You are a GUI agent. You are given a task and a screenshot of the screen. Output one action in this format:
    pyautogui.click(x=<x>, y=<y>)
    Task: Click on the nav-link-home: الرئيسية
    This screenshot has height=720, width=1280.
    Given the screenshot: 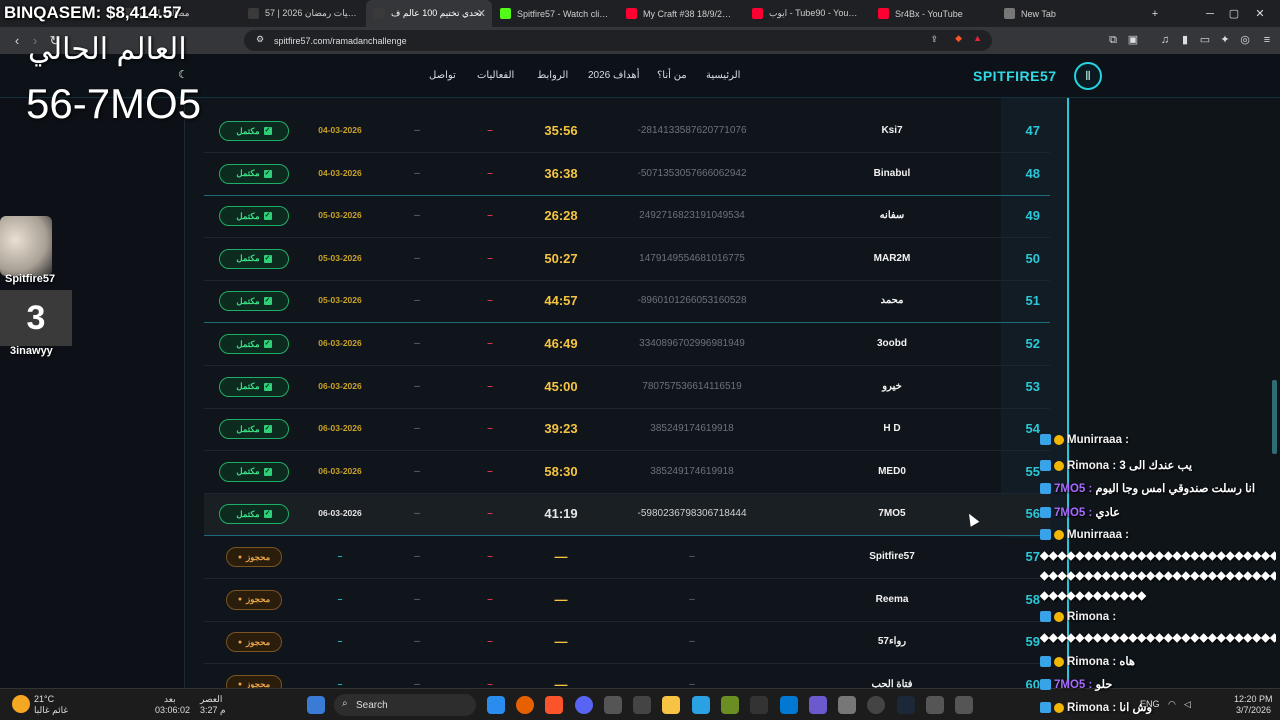 What is the action you would take?
    pyautogui.click(x=723, y=75)
    